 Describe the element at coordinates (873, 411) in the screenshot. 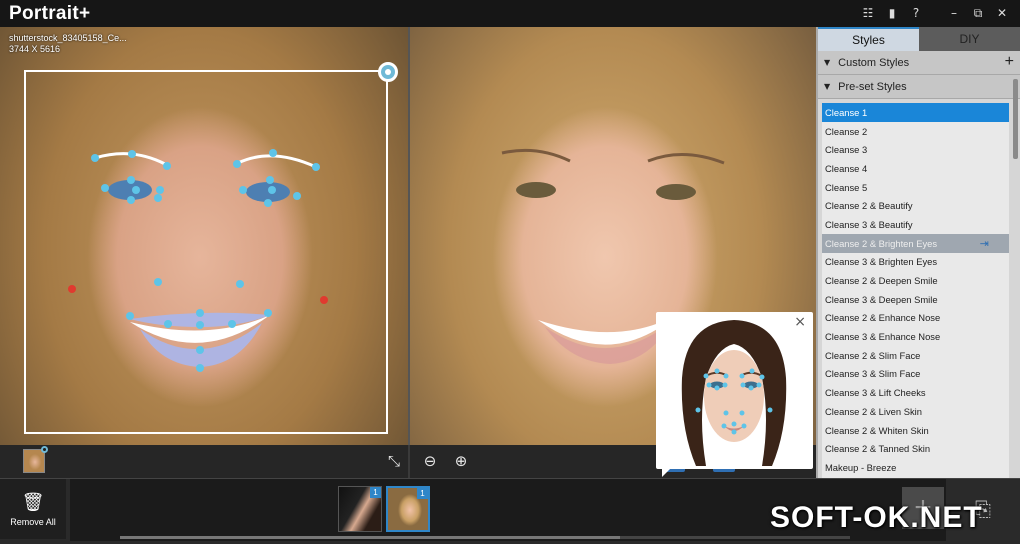

I see `preset-style-label: Cleanse 2 & Liven Skin` at that location.